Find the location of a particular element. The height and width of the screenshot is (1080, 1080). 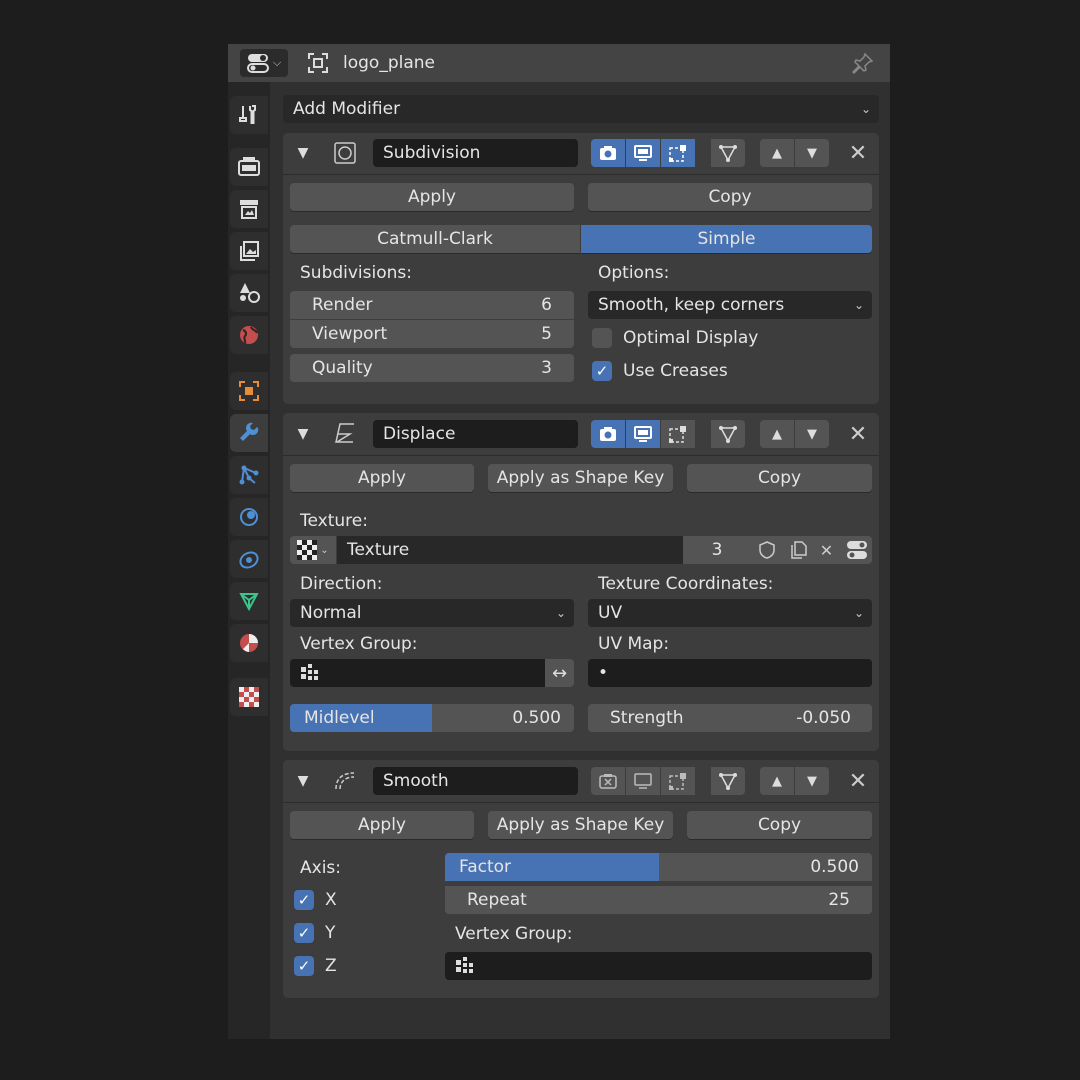

repeat-field: Repeat 25 is located at coordinates (658, 900).